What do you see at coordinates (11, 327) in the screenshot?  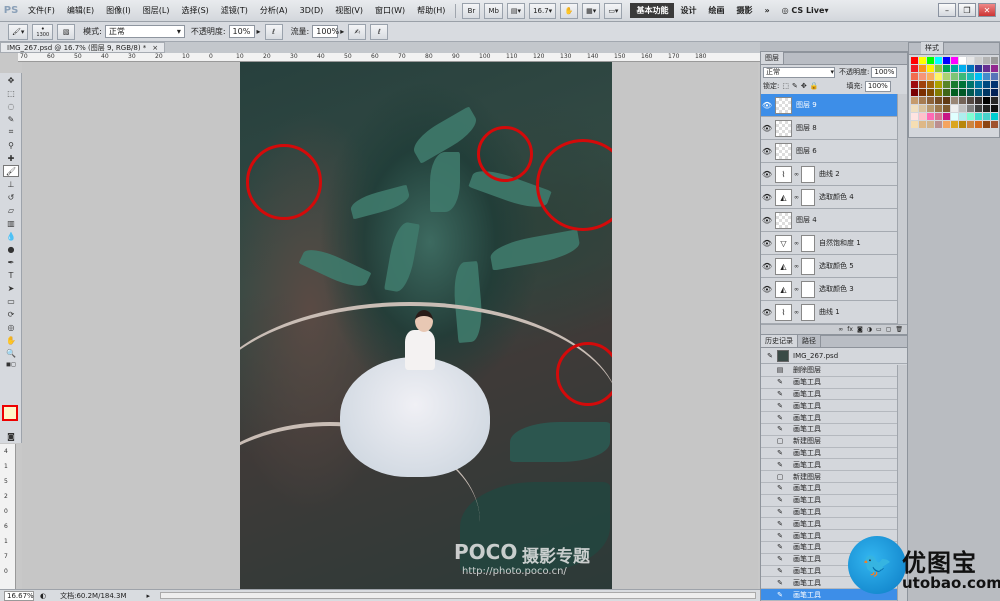 I see `3d-orbit-tool-icon: ◎` at bounding box center [11, 327].